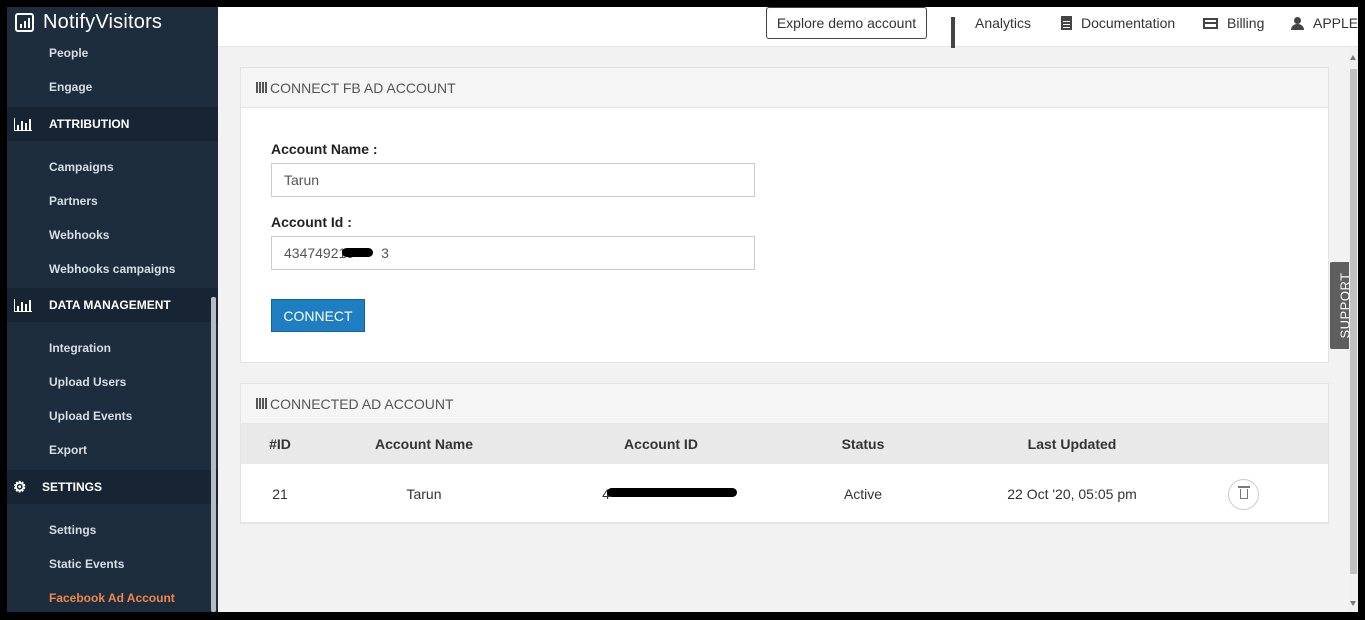 Image resolution: width=1365 pixels, height=620 pixels. Describe the element at coordinates (784, 88) in the screenshot. I see `panel-header: CONNECT FB AD ACCOUNT` at that location.